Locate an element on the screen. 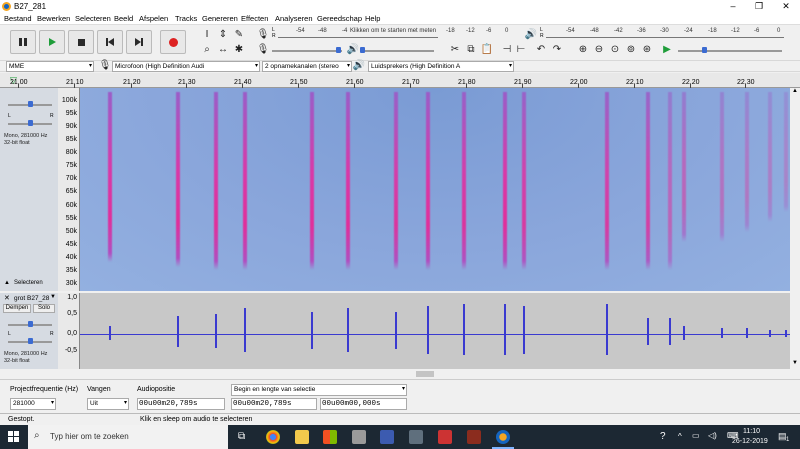  zoom-in-icon: ⊕ is located at coordinates (583, 50).